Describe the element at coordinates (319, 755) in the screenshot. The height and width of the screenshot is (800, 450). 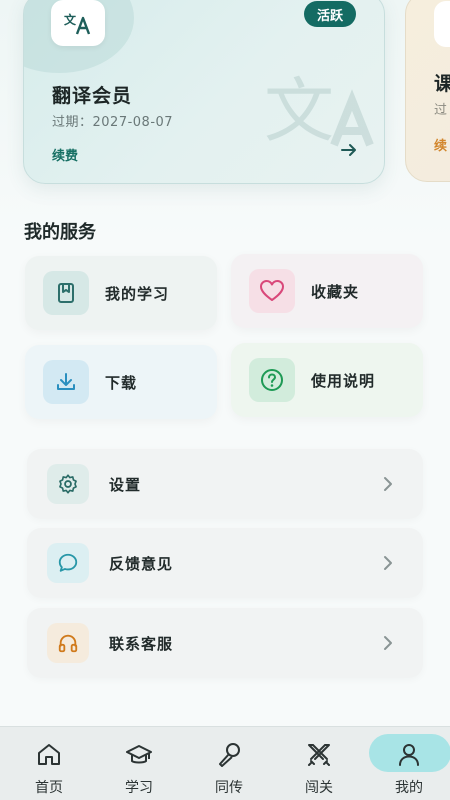
I see `crossed-swords-icon` at that location.